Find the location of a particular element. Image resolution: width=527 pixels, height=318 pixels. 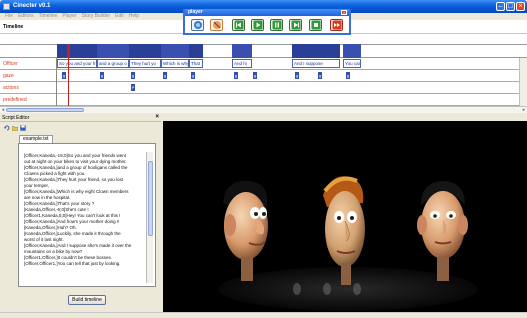

timeline-clip: and a group o is located at coordinates (113, 63).